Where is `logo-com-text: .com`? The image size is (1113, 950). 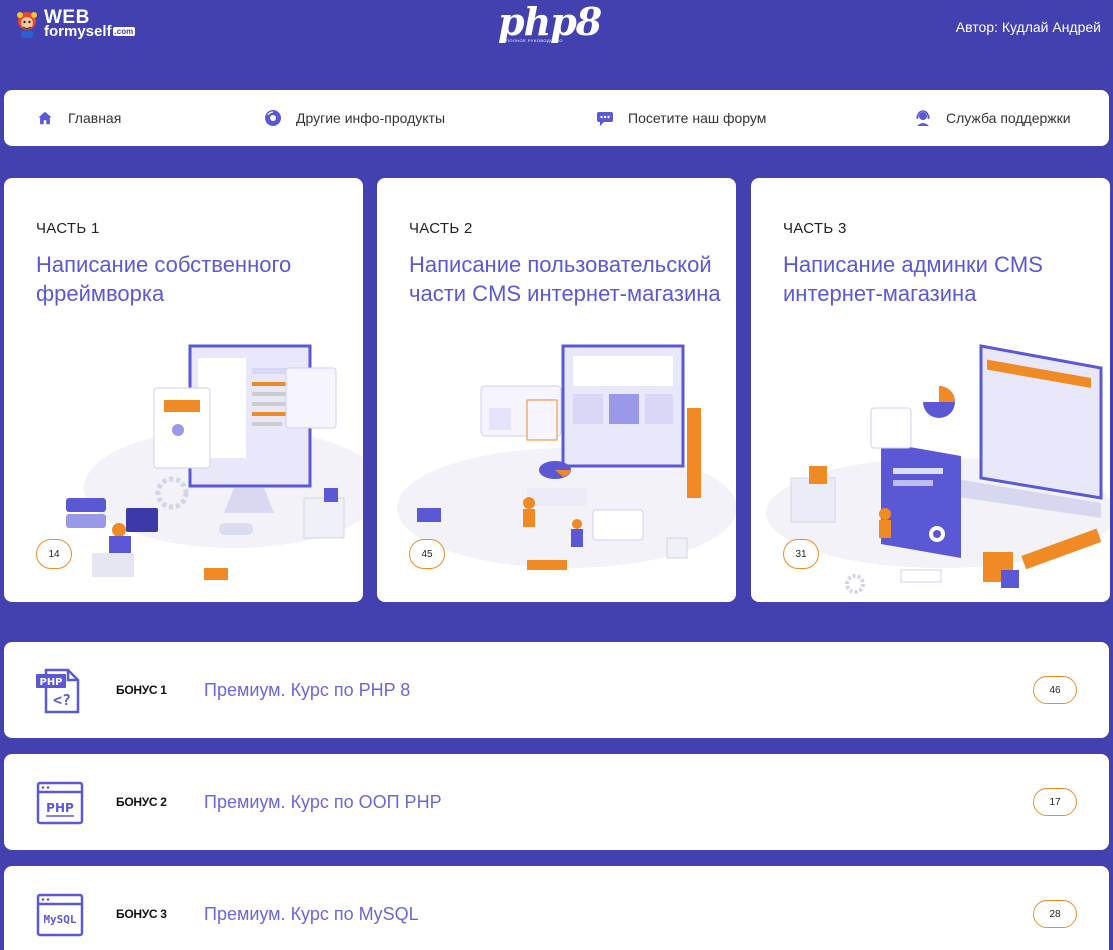
logo-com-text: .com is located at coordinates (124, 32).